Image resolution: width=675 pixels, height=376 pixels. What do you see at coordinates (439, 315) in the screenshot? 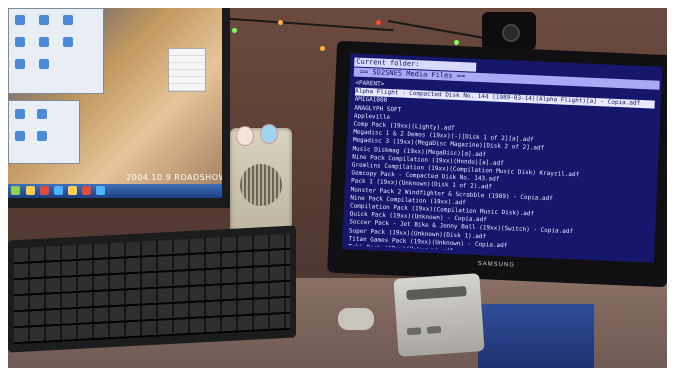
I see `snes-console` at bounding box center [439, 315].